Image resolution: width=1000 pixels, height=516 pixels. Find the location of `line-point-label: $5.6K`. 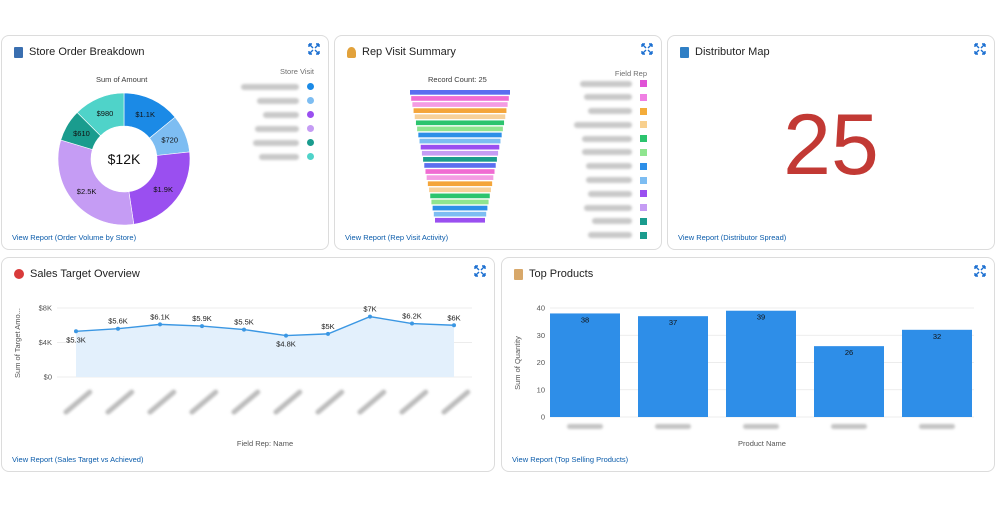

line-point-label: $5.6K is located at coordinates (118, 321).